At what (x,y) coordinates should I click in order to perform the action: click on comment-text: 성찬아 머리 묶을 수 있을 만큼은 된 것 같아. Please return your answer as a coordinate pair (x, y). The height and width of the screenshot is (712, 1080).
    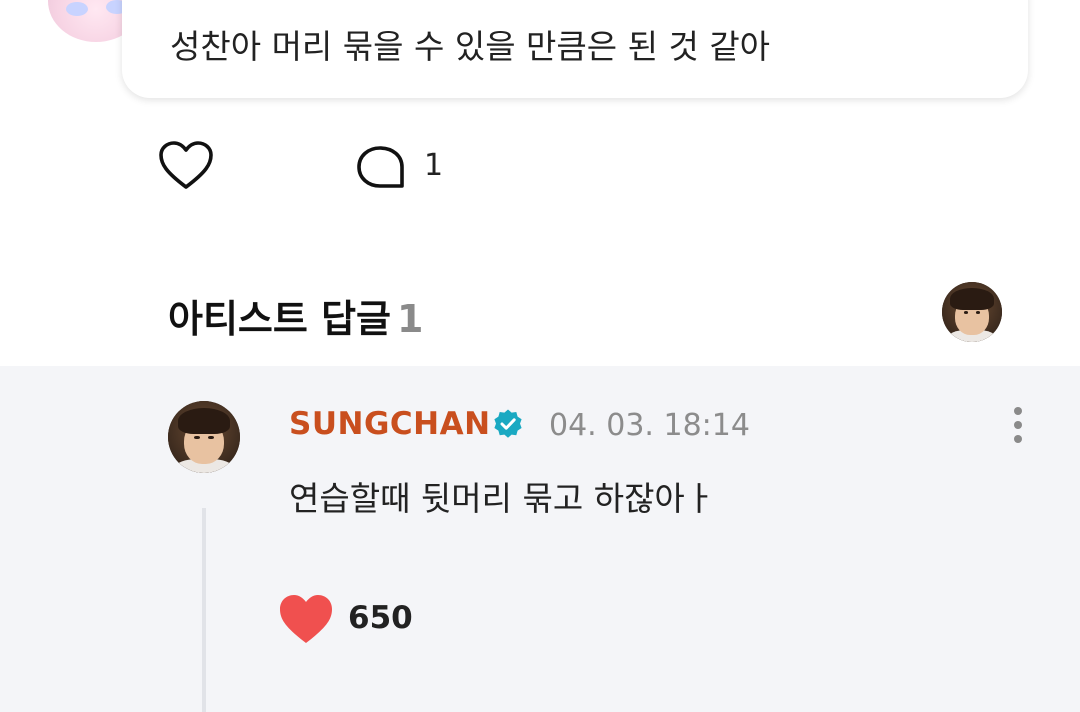
    Looking at the image, I should click on (470, 46).